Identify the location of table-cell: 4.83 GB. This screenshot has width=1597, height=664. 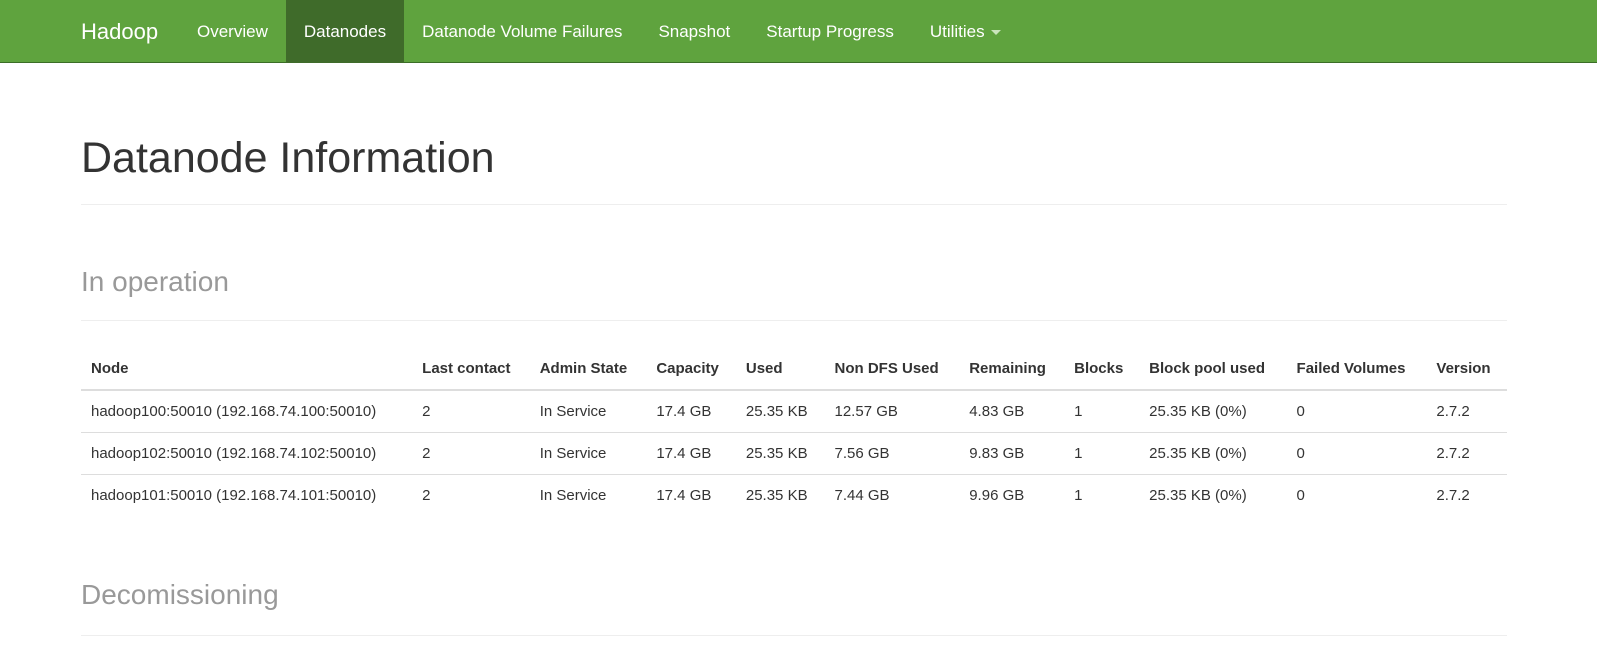
(1012, 412).